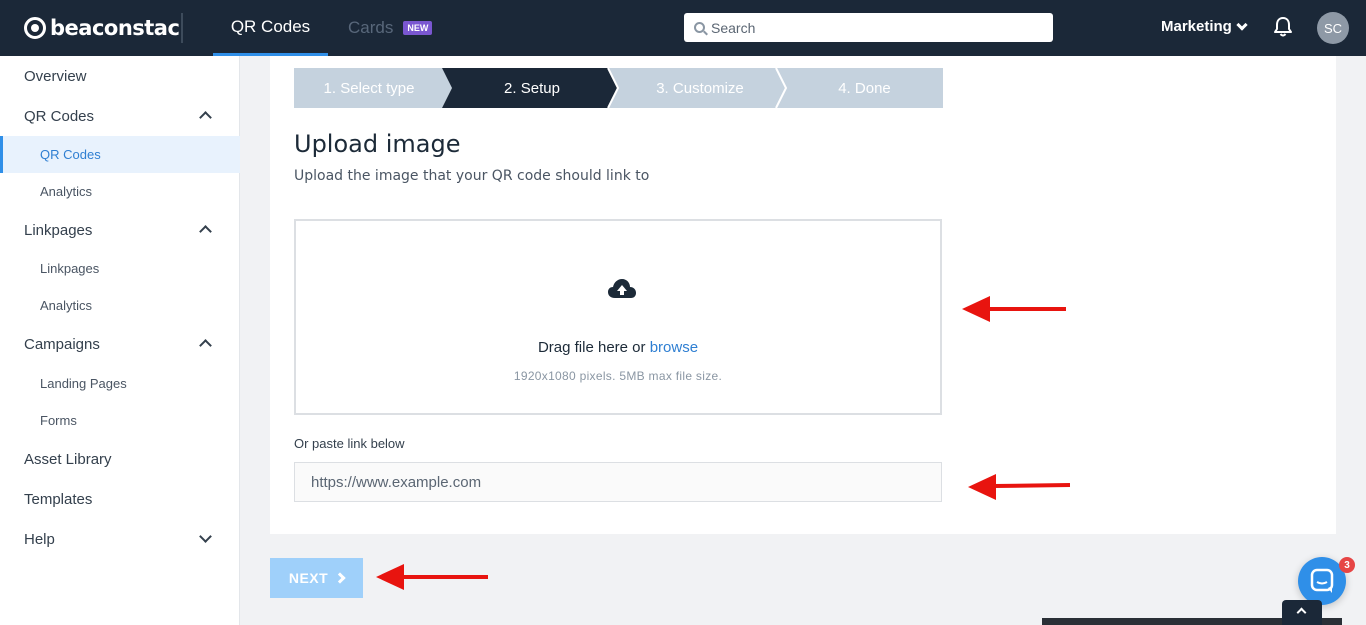 This screenshot has height=625, width=1366. What do you see at coordinates (340, 578) in the screenshot?
I see `chevron-right-icon` at bounding box center [340, 578].